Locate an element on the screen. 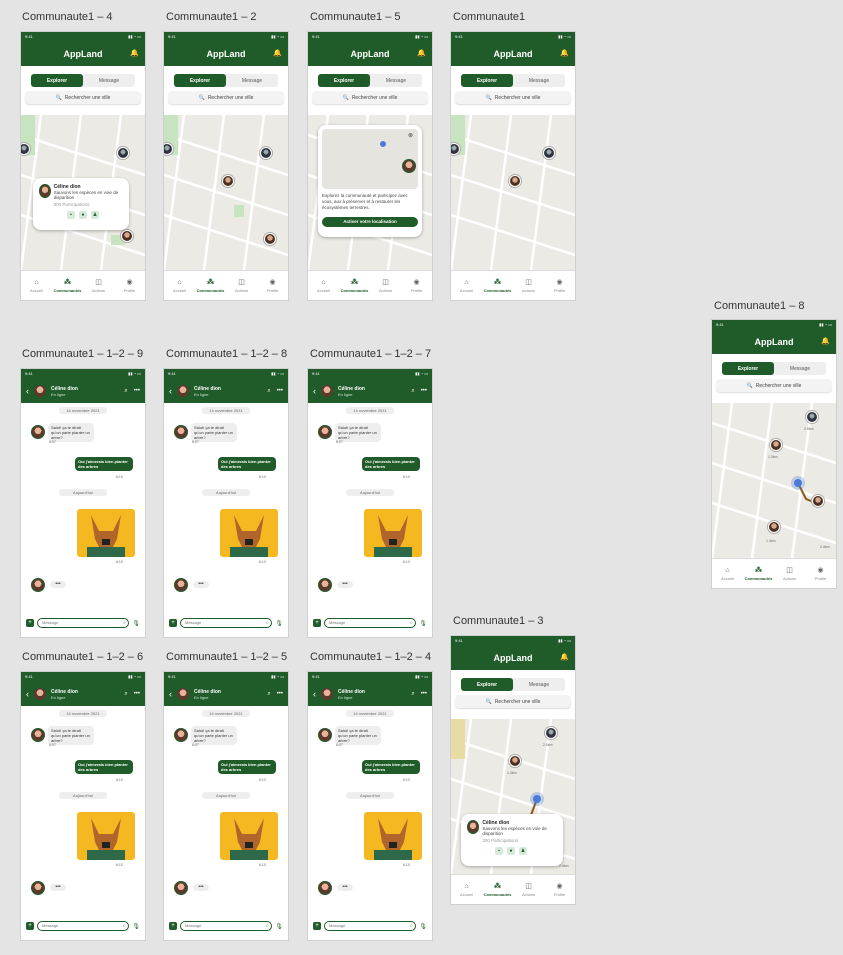 The height and width of the screenshot is (955, 843). map-view: 2.5km 1.3km 1.4km 2.4km is located at coordinates (774, 480).